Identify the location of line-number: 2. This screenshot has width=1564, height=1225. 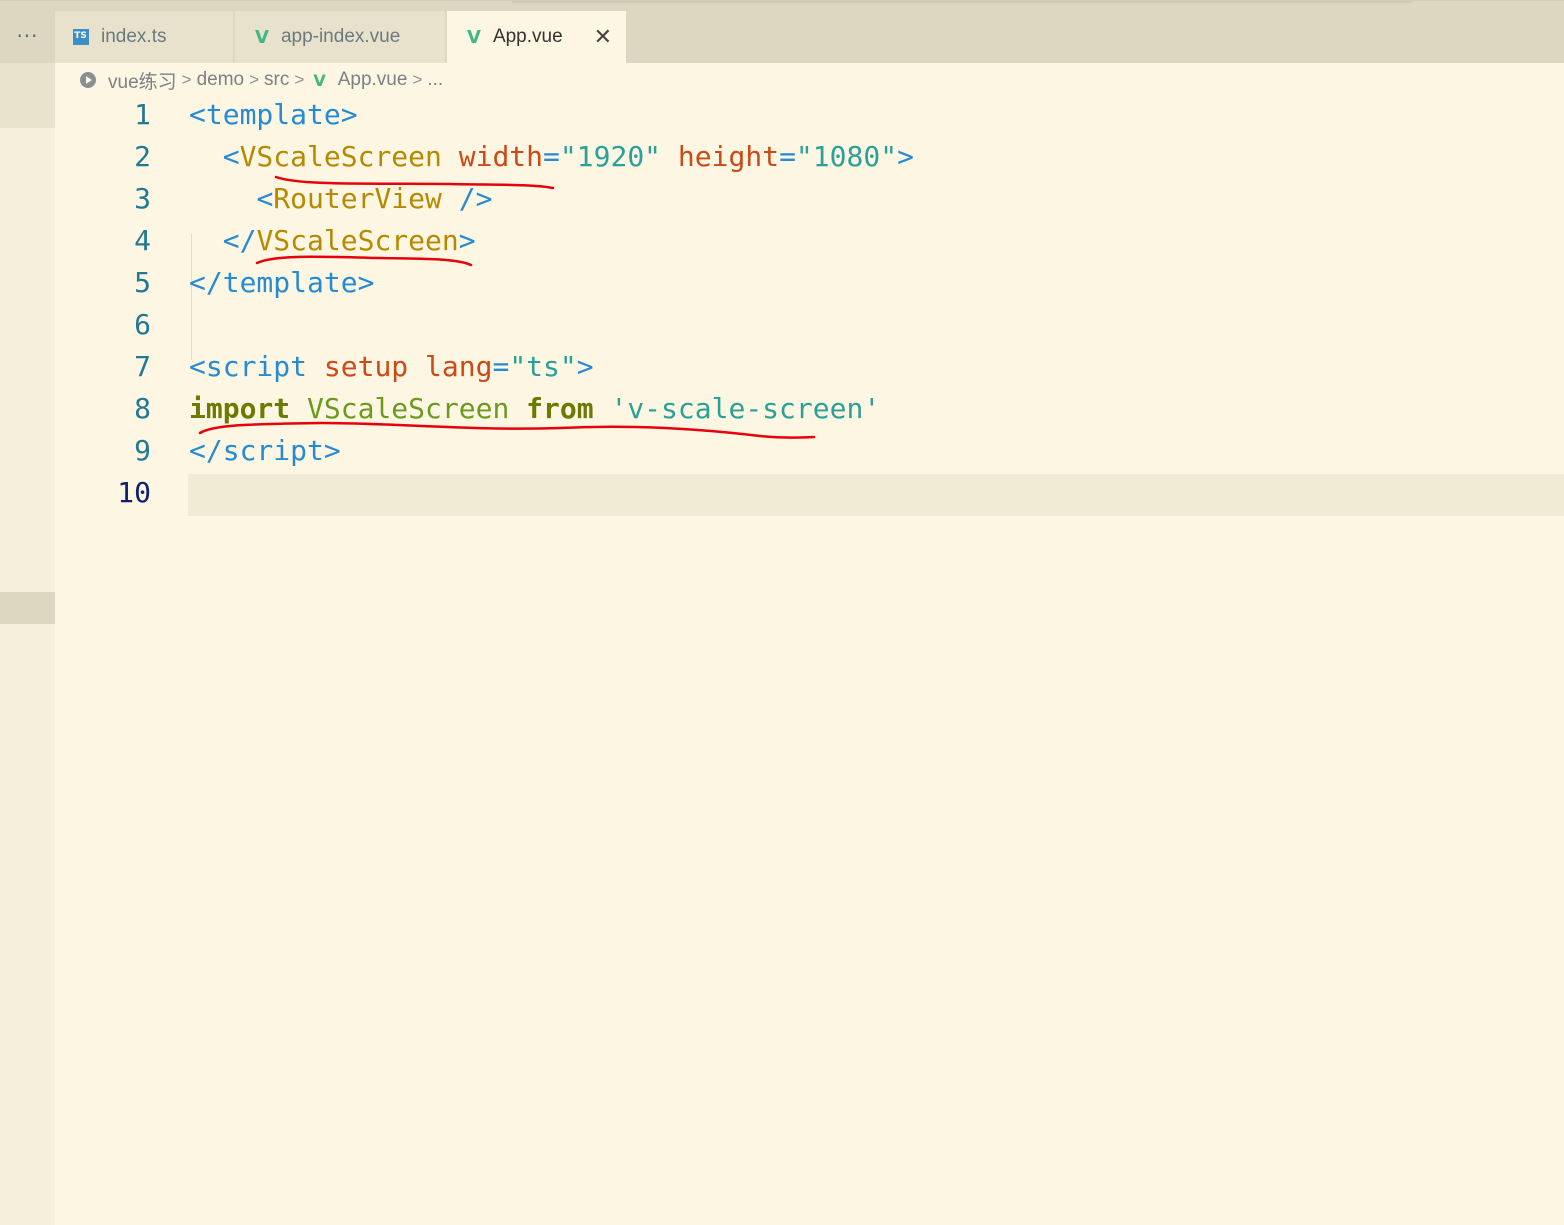
(142, 156).